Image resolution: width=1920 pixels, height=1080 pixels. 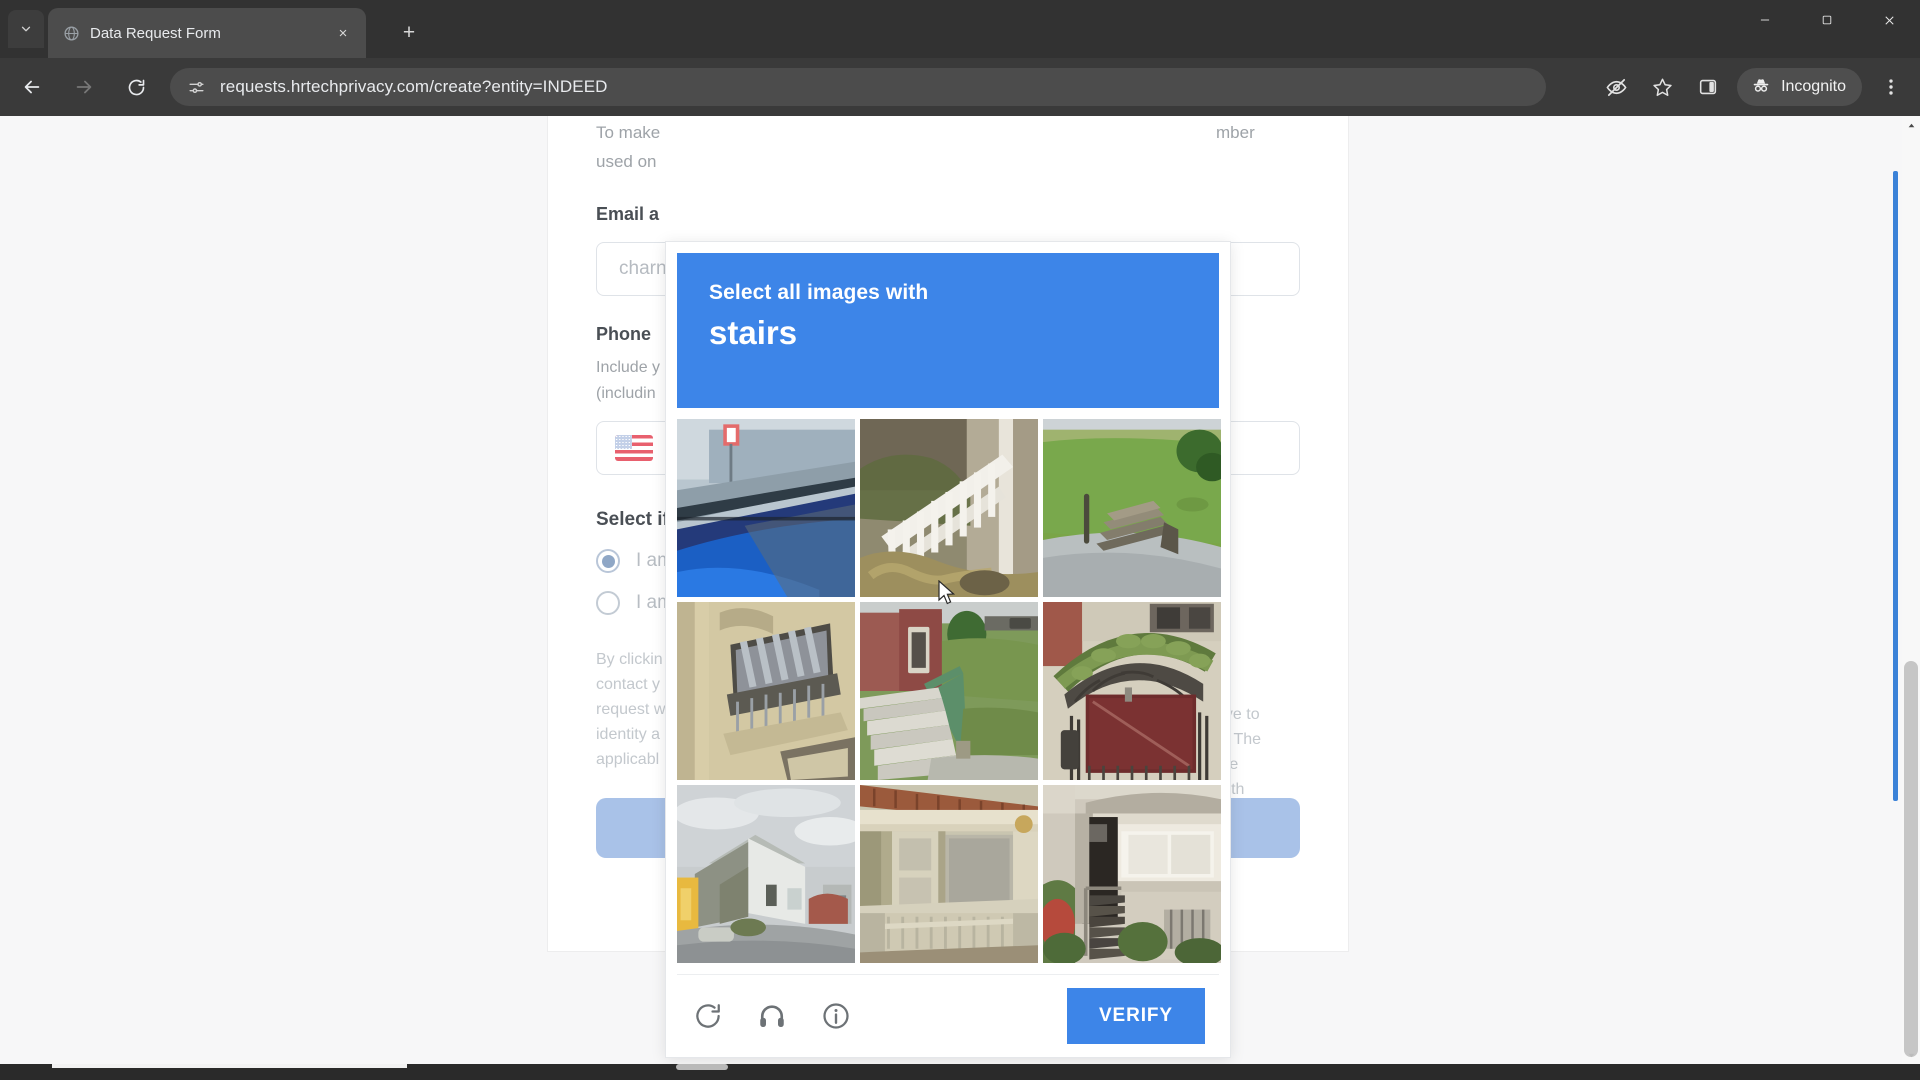 What do you see at coordinates (819, 292) in the screenshot?
I see `captcha-prompt-instruction: Select all images with` at bounding box center [819, 292].